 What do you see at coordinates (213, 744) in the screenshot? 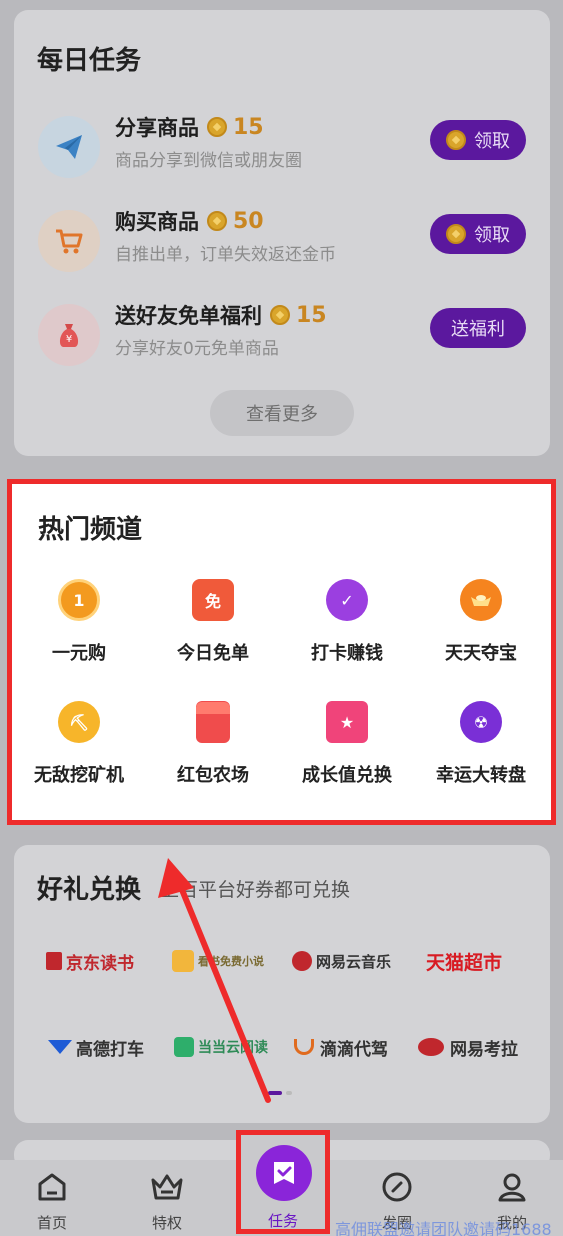
I see `channel-item: 红包农场` at bounding box center [213, 744].